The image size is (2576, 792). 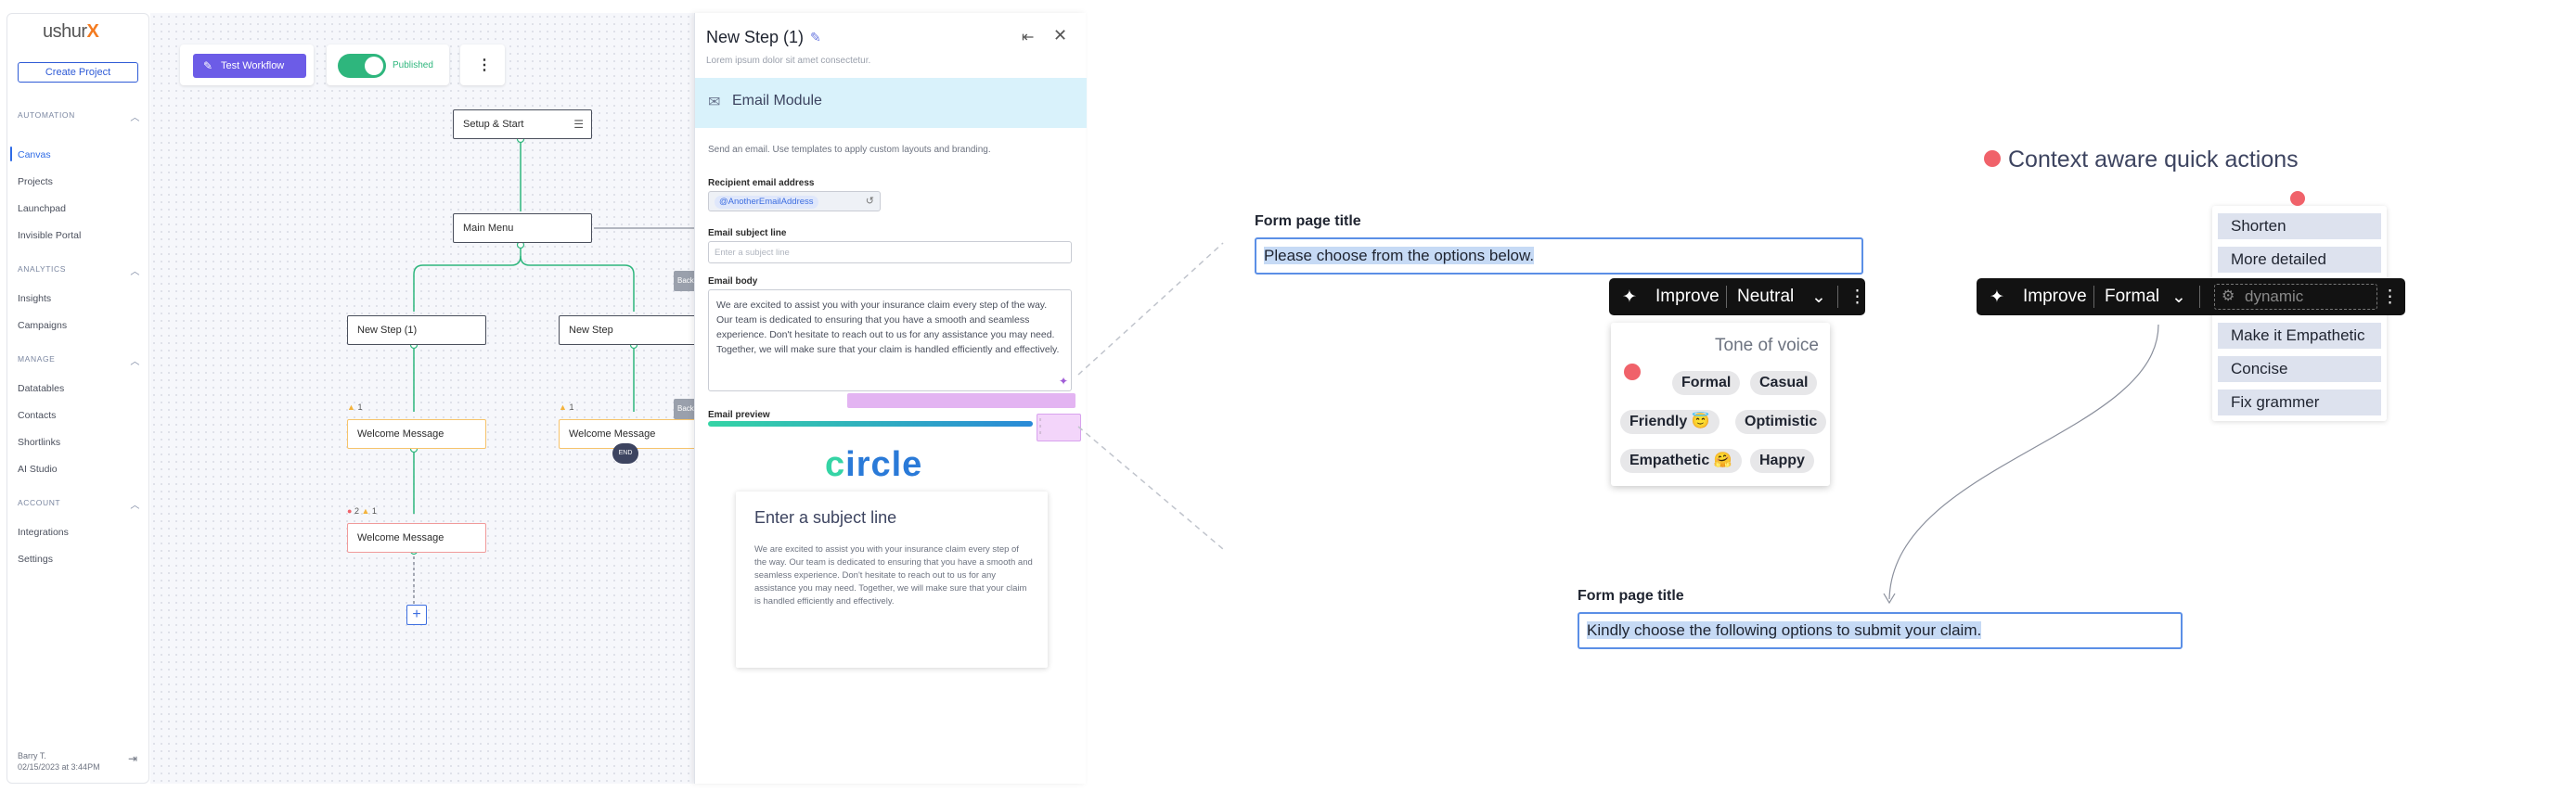 What do you see at coordinates (2299, 402) in the screenshot?
I see `suggestion-fix-grammar: Fix grammer` at bounding box center [2299, 402].